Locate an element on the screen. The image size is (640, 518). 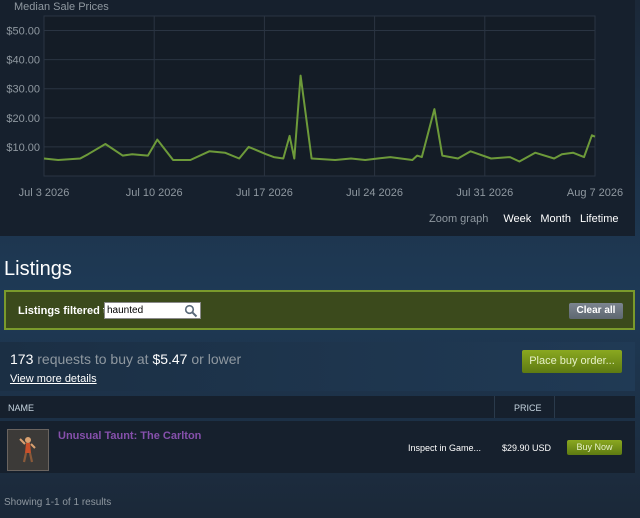
zoom-lifetime-link: Lifetime is located at coordinates (599, 219).